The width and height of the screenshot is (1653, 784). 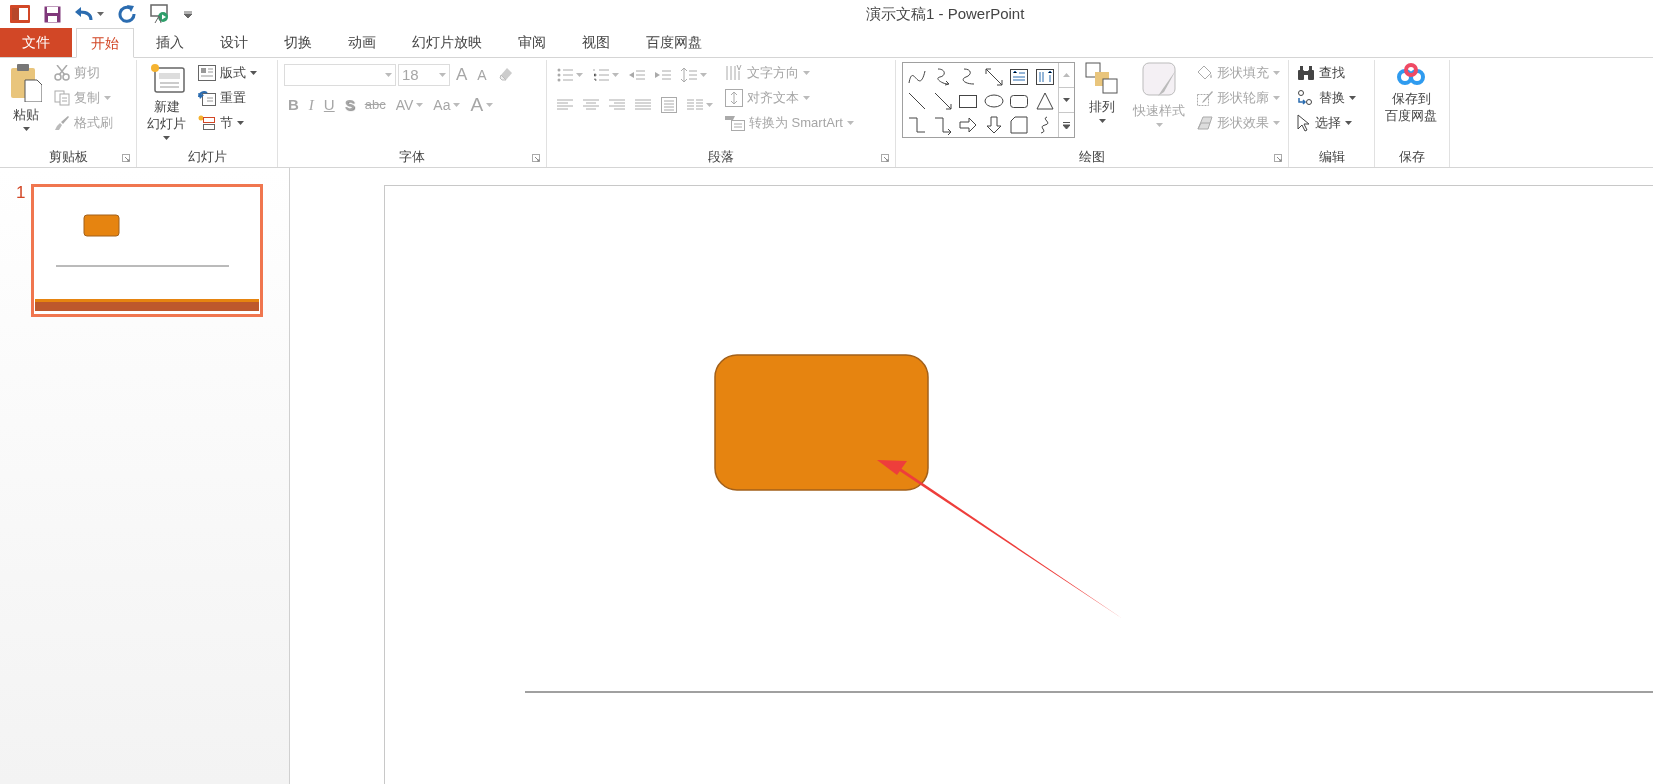 I want to click on text-direction-icon, so click(x=734, y=73).